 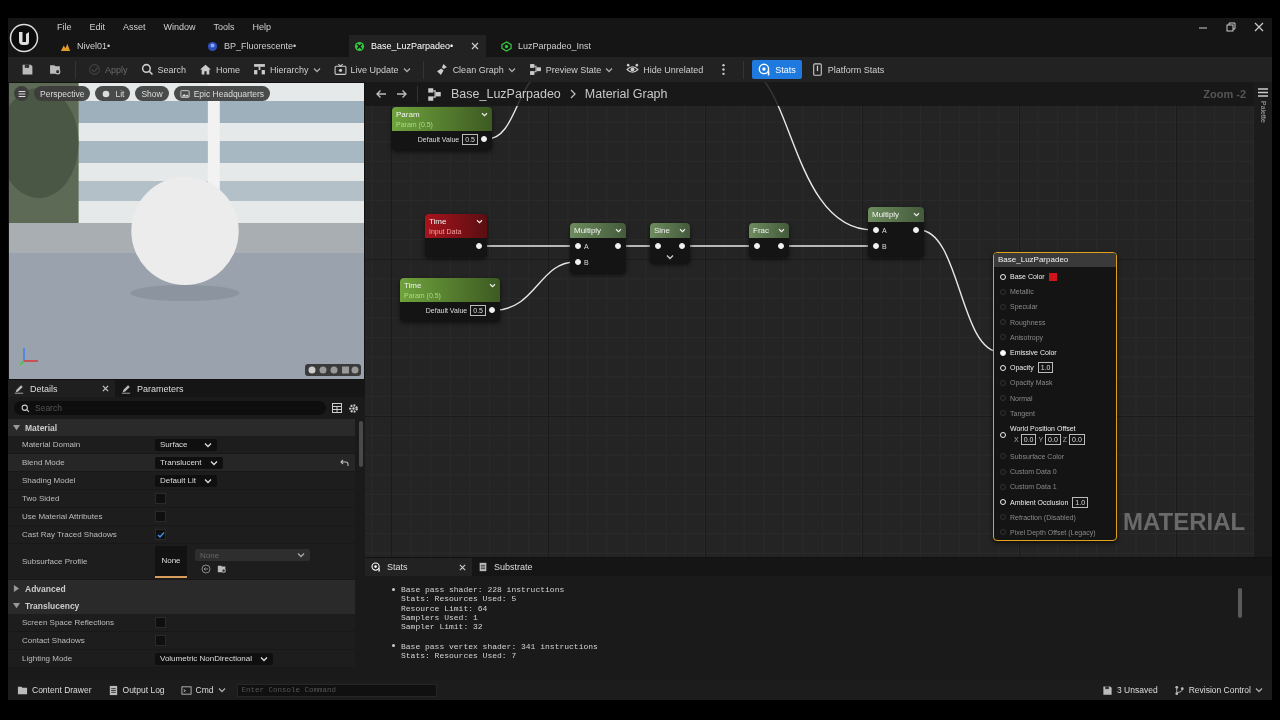 What do you see at coordinates (506, 94) in the screenshot?
I see `breadcrumb-link: Base_LuzParpadeo` at bounding box center [506, 94].